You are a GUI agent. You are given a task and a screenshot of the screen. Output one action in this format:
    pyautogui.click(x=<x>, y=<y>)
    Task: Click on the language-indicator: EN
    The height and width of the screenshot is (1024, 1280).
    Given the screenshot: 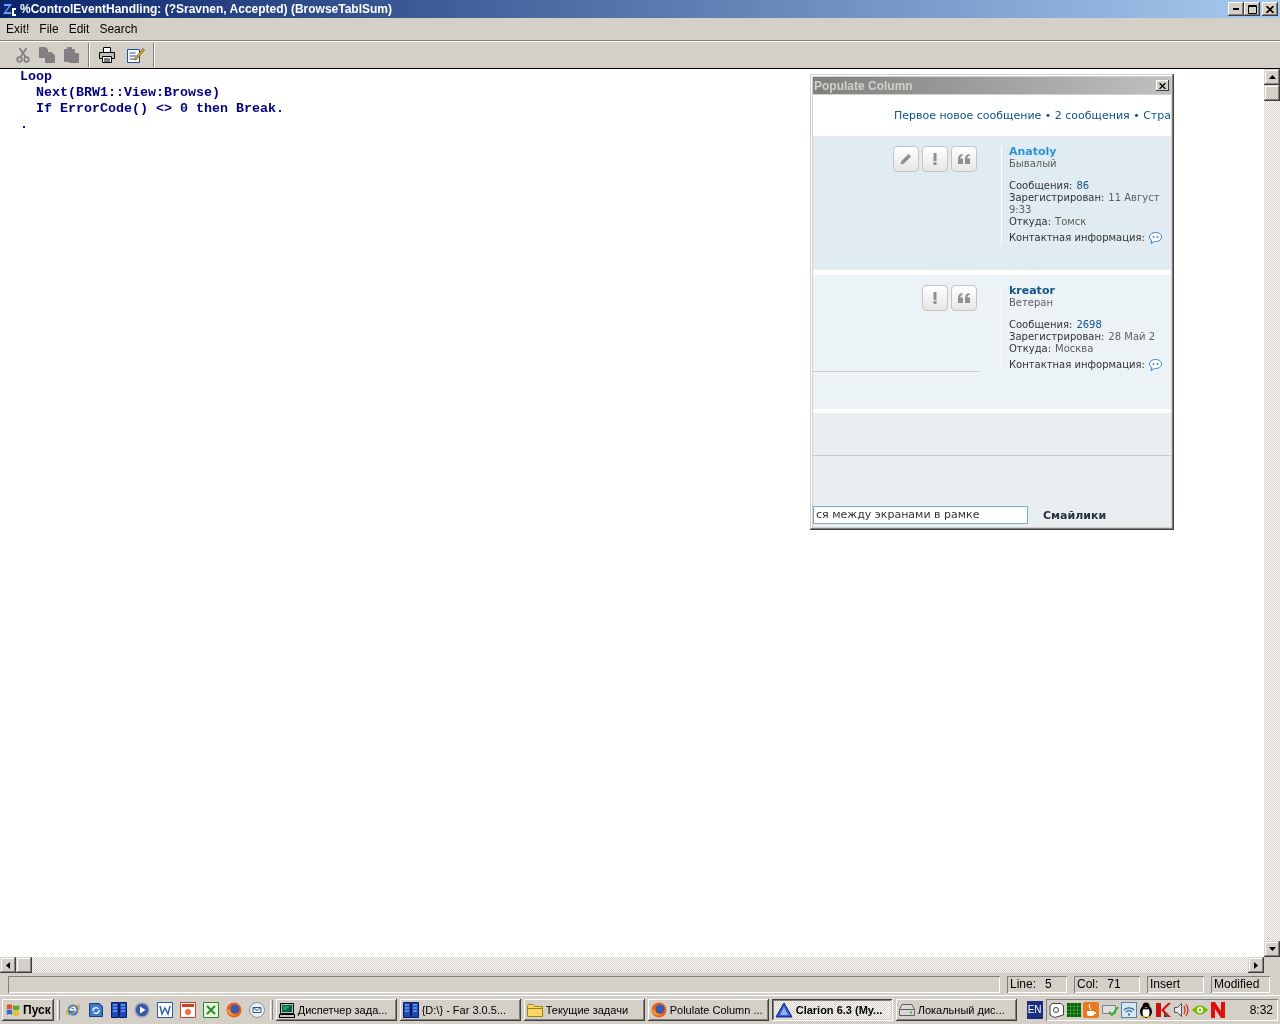 What is the action you would take?
    pyautogui.click(x=1034, y=1010)
    